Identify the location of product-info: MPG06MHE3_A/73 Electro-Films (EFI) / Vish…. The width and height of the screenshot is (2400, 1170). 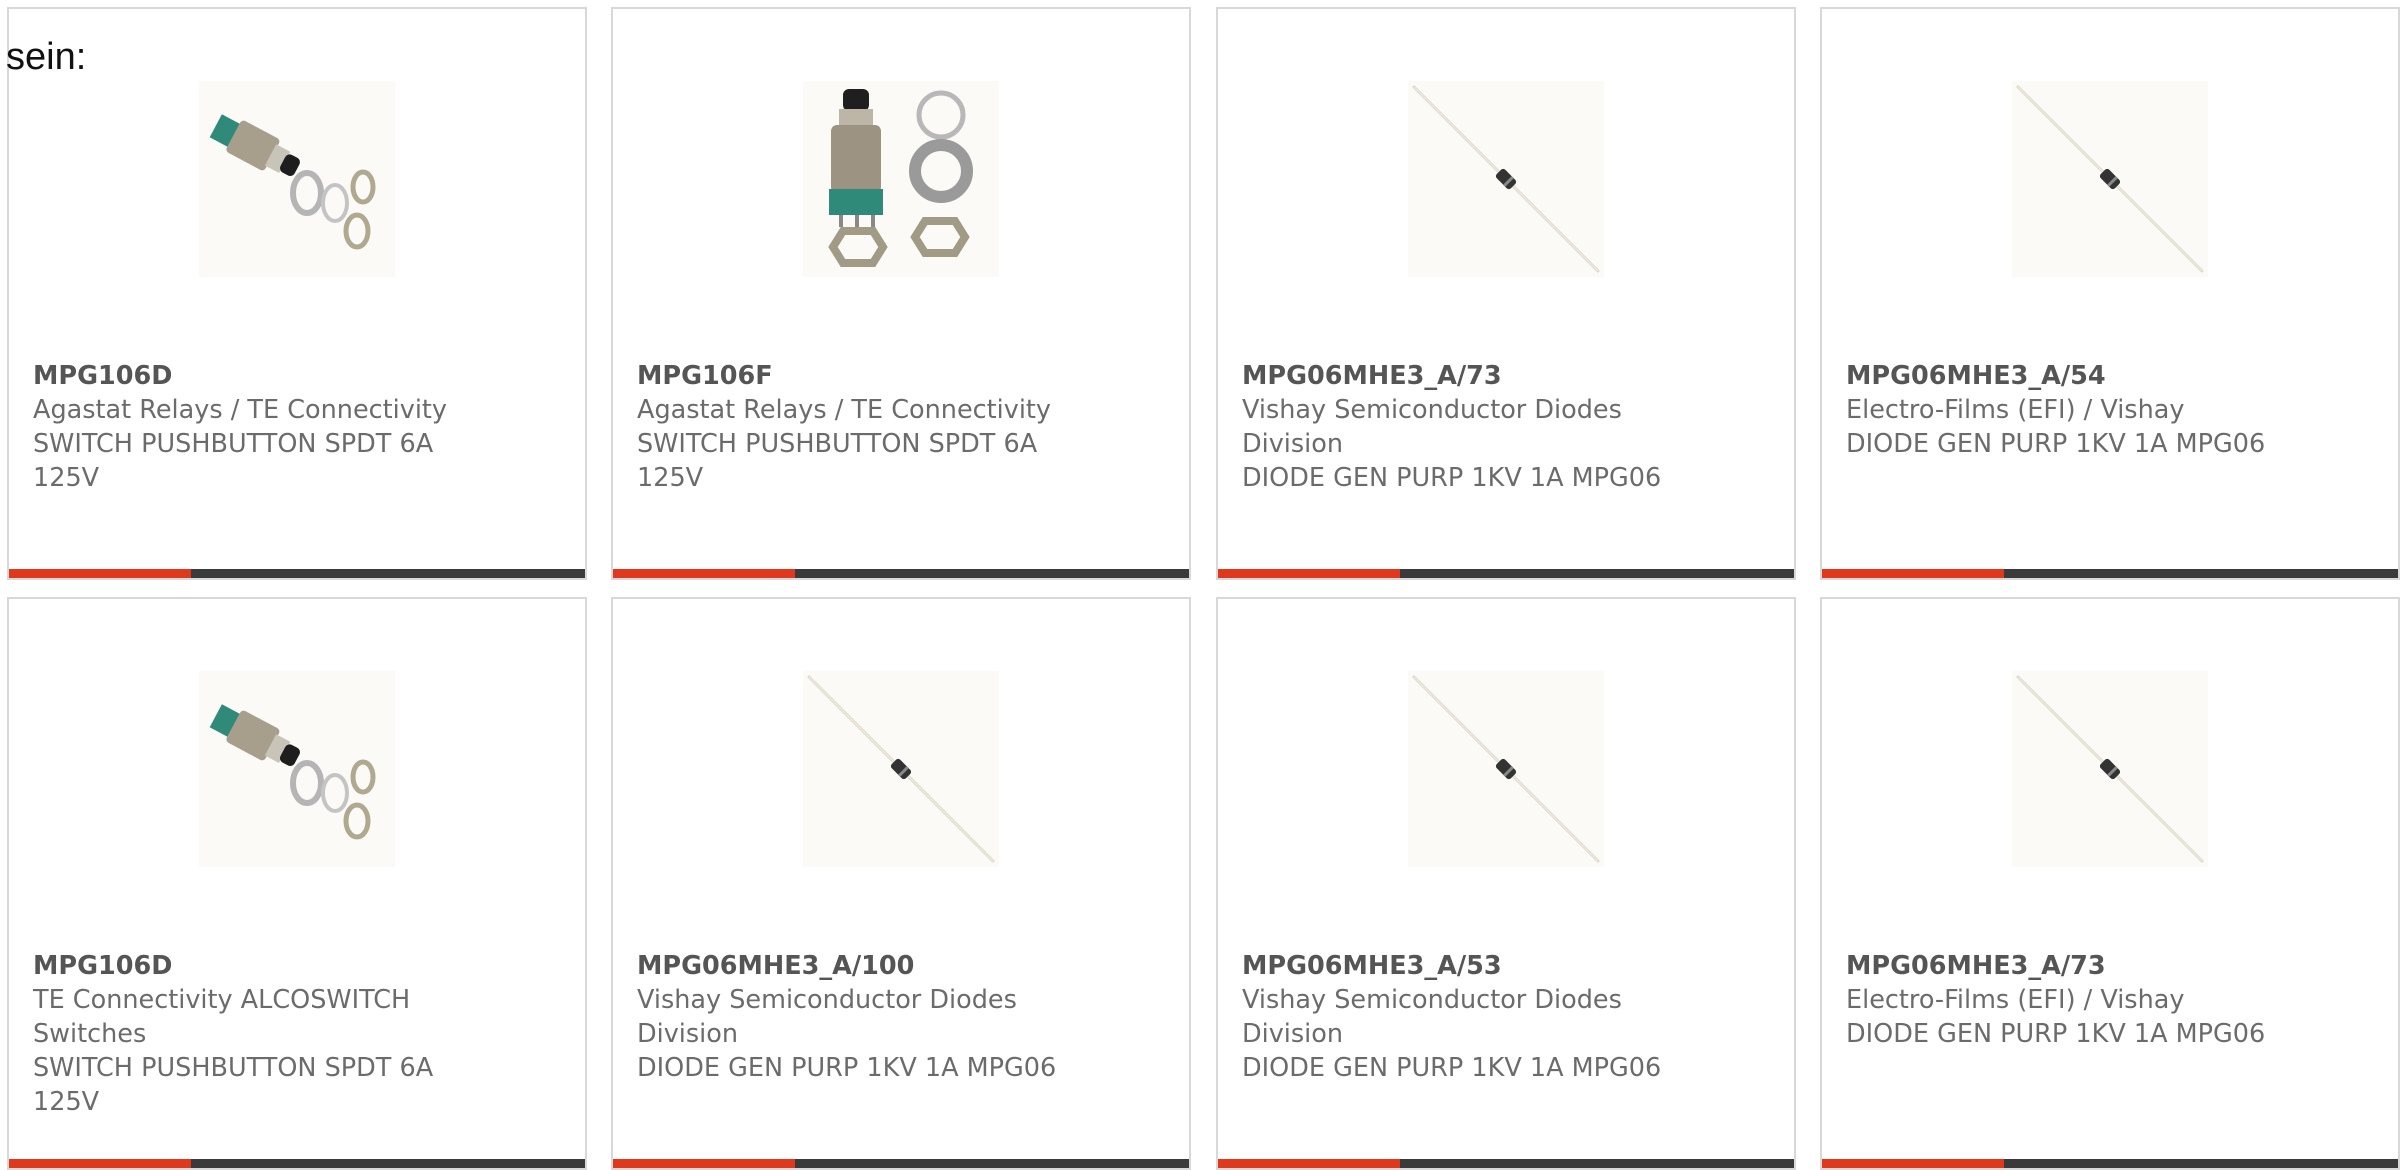
(2081, 1000).